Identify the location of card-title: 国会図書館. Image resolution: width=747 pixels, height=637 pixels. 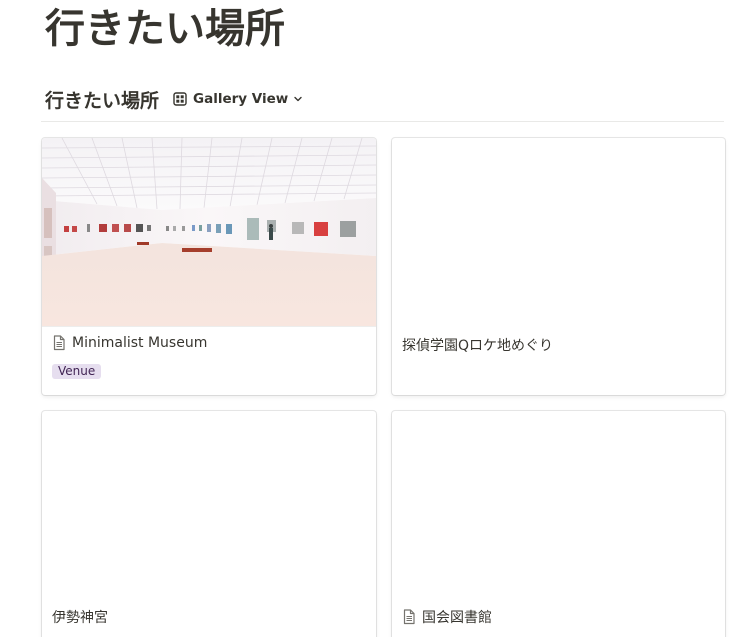
(447, 617).